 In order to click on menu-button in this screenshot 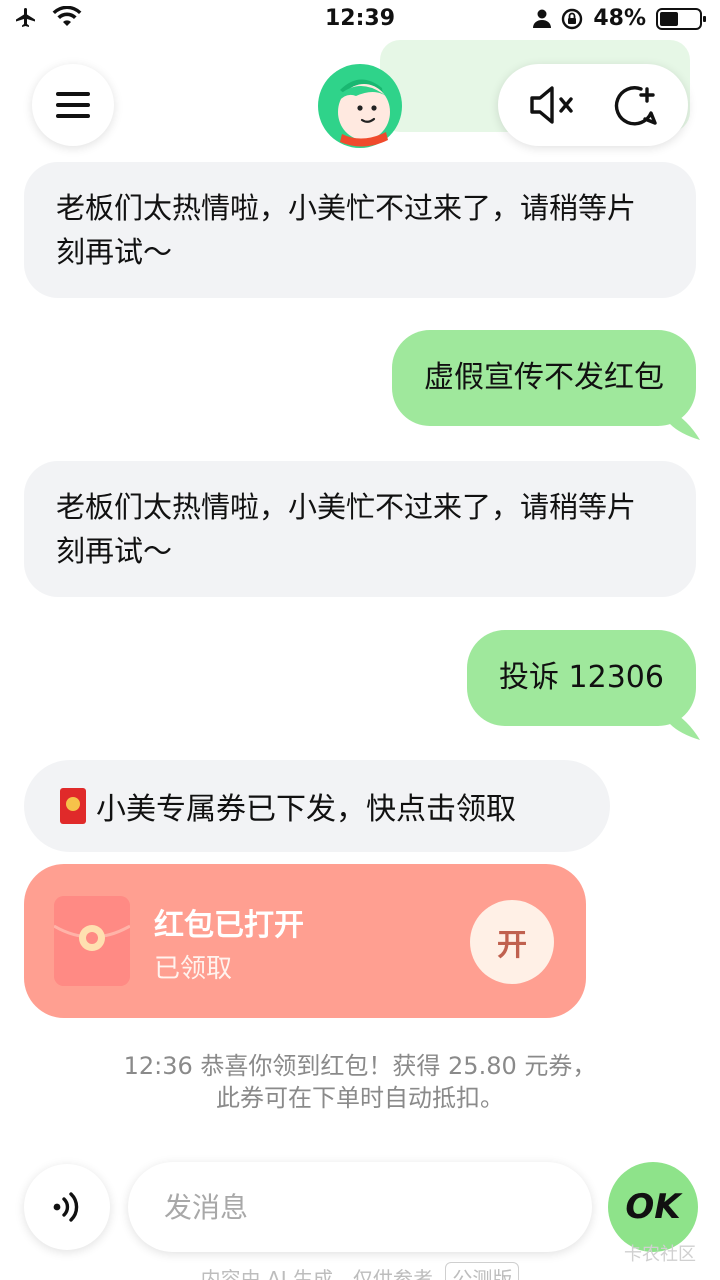, I will do `click(73, 105)`.